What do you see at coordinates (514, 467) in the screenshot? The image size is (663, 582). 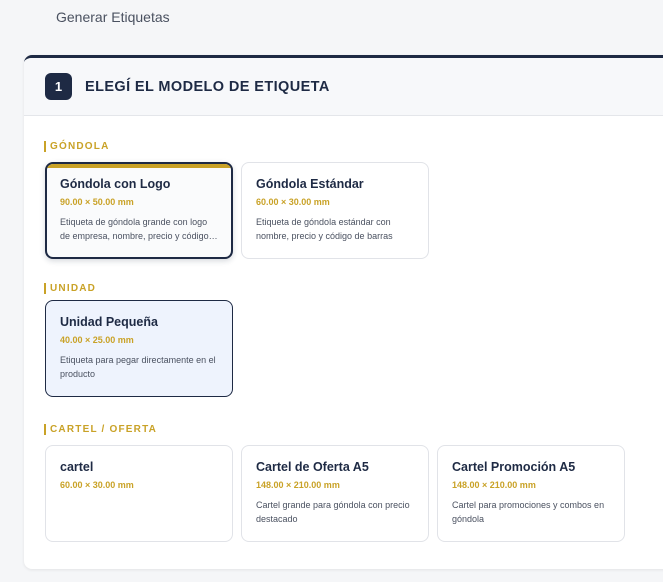 I see `card-name: Cartel Promoción A5` at bounding box center [514, 467].